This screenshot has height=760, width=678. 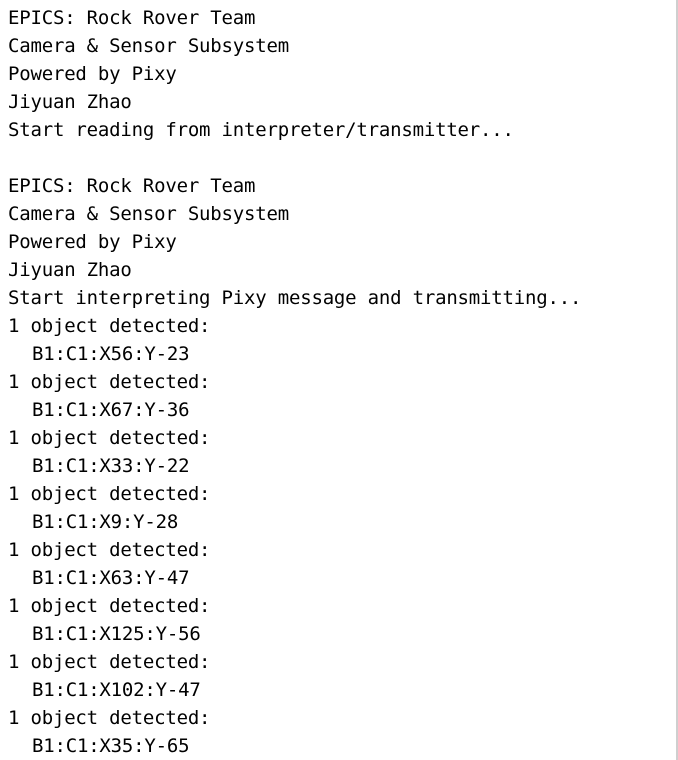 What do you see at coordinates (111, 466) in the screenshot?
I see `detection-data: B1:C1:X33:Y-22` at bounding box center [111, 466].